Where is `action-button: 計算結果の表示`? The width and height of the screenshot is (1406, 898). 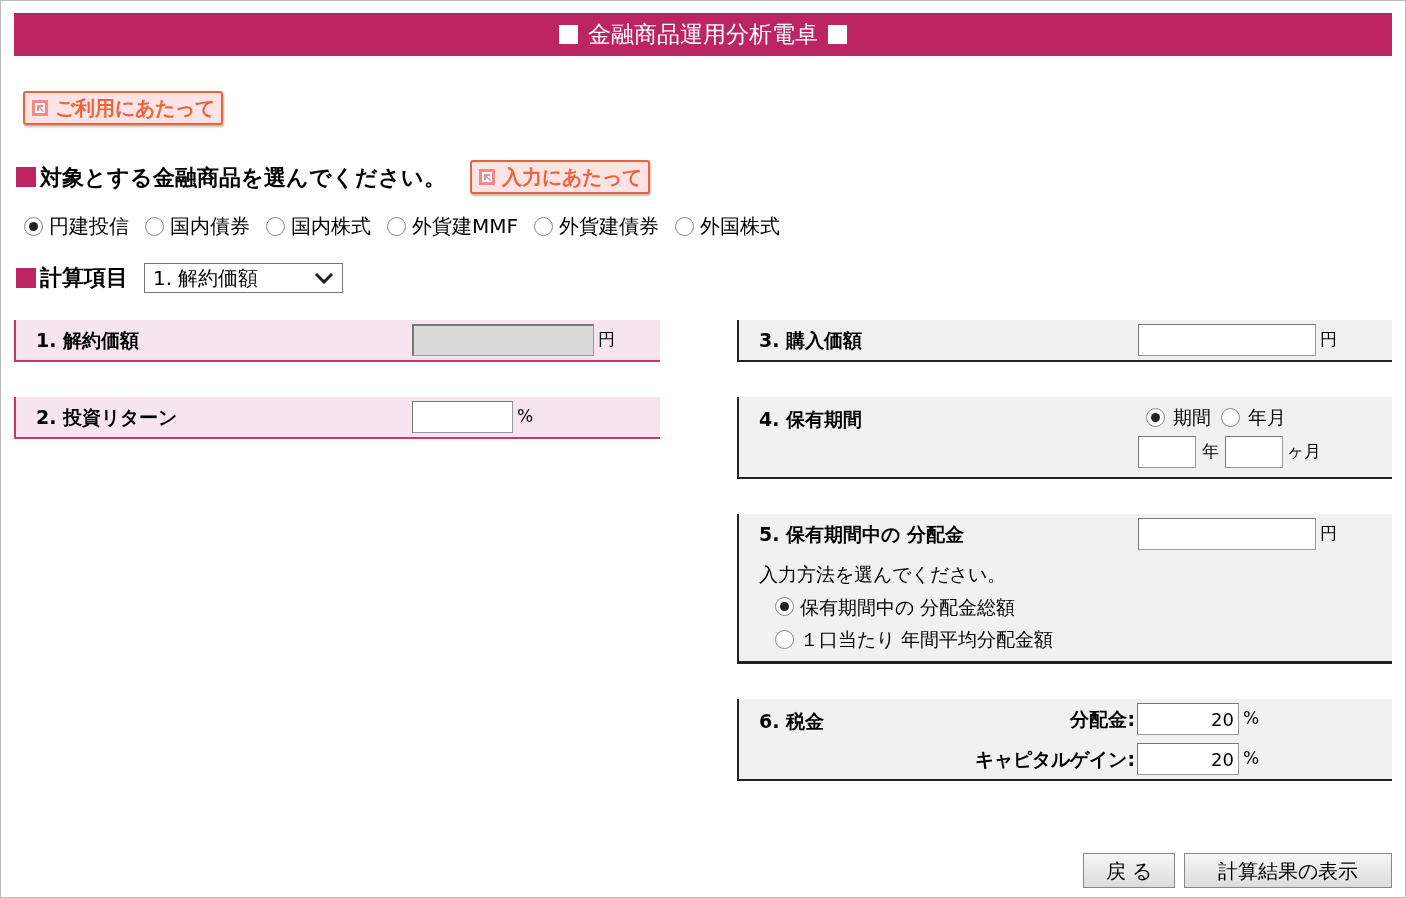 action-button: 計算結果の表示 is located at coordinates (1288, 870).